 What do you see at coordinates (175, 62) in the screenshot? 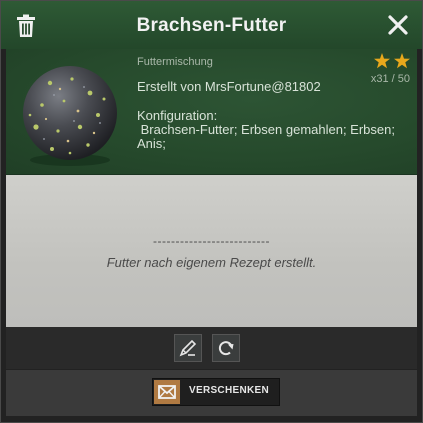
I see `item-category: Futtermischung` at bounding box center [175, 62].